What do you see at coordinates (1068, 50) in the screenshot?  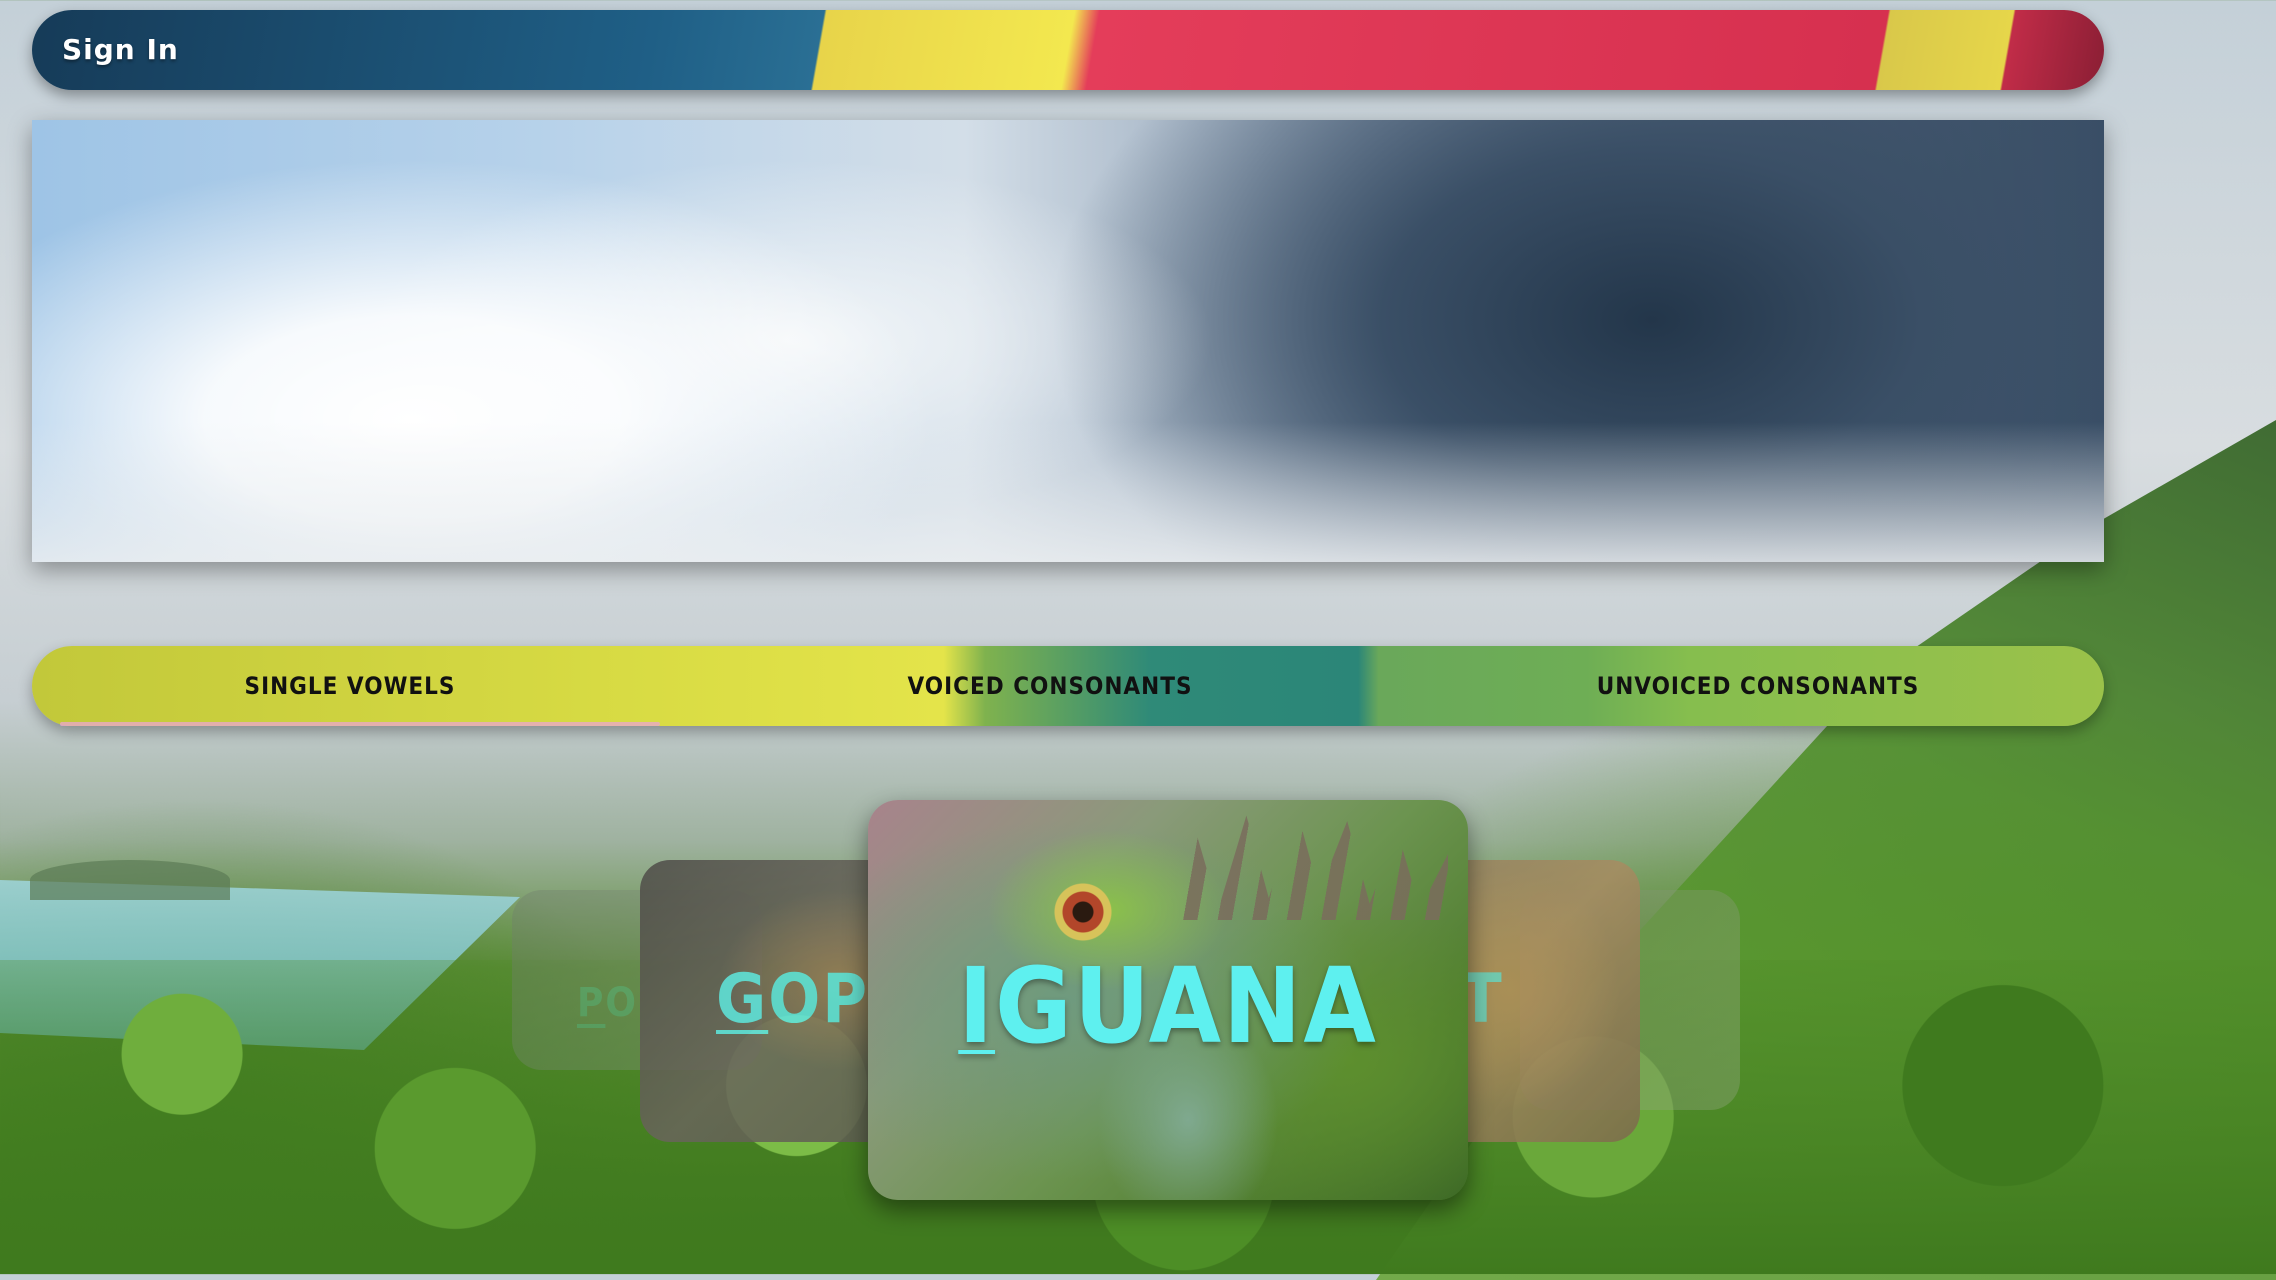 I see `top-nav-bar: Sign In` at bounding box center [1068, 50].